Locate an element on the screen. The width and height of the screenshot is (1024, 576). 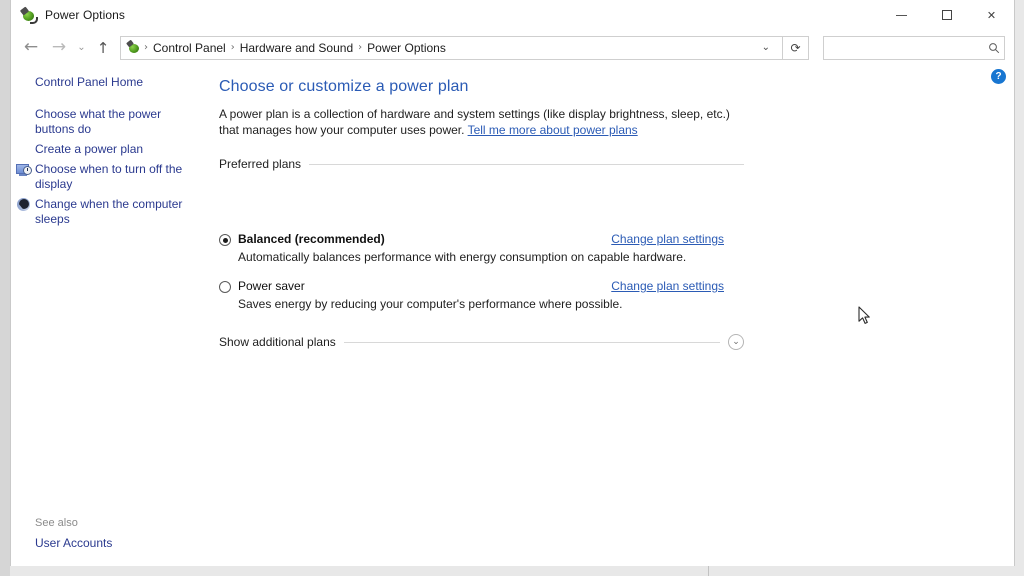
maximize-icon is located at coordinates (946, 15).